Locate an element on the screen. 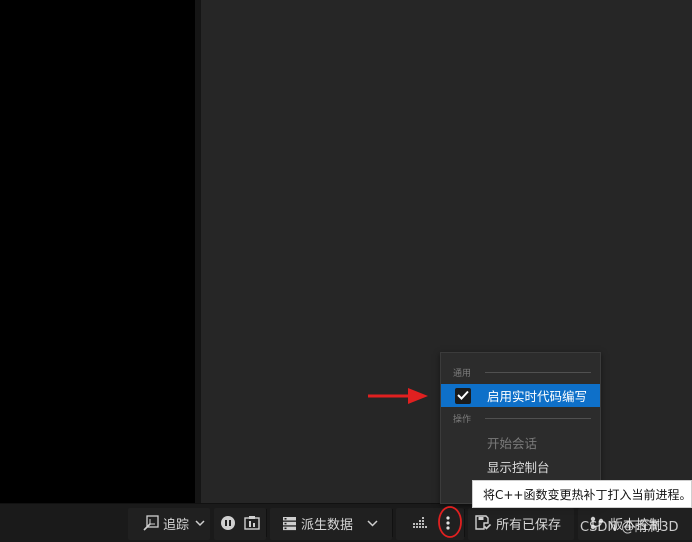  start-session-item: 开始会话 is located at coordinates (520, 442).